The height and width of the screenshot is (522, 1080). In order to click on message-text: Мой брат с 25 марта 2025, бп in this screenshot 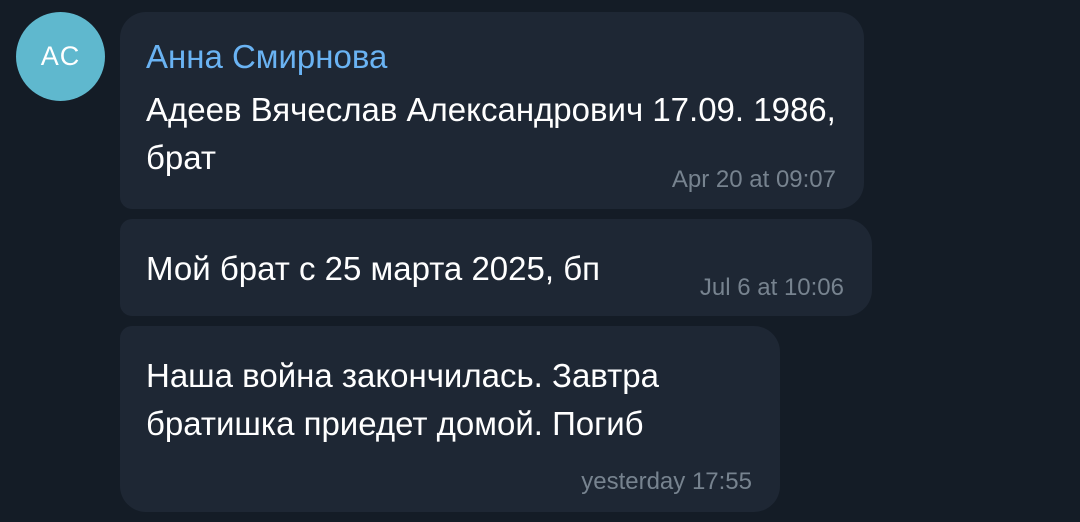, I will do `click(373, 268)`.